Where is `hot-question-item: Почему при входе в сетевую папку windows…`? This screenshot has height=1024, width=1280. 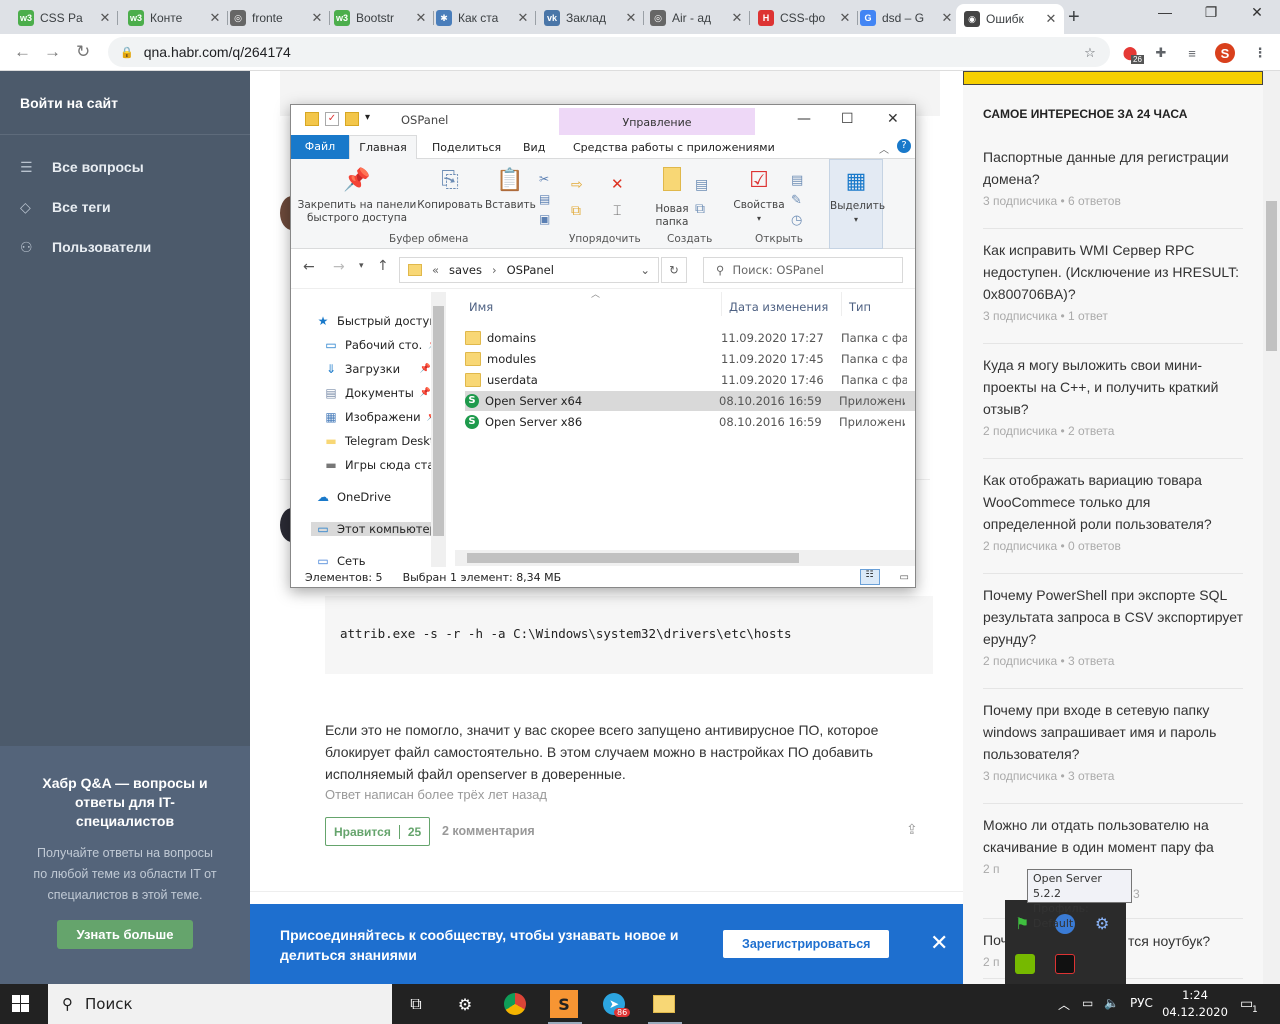 hot-question-item: Почему при входе в сетевую папку windows… is located at coordinates (1113, 751).